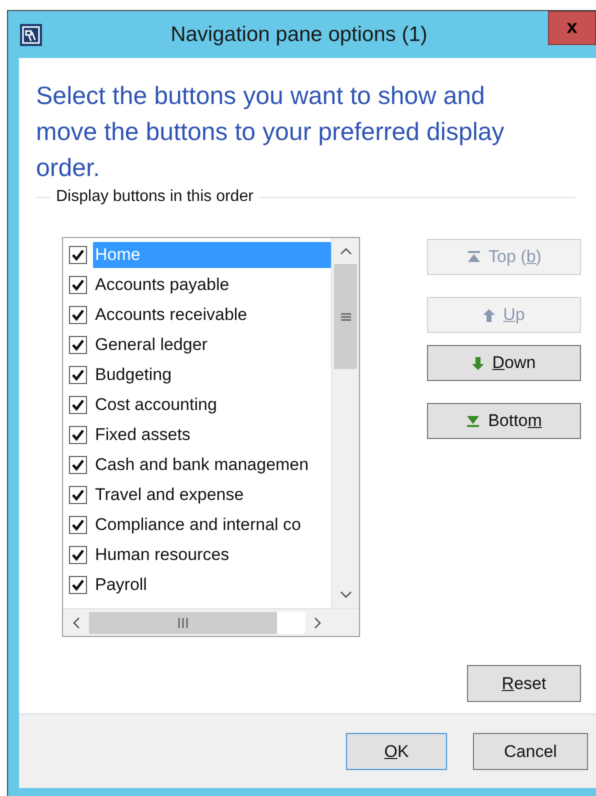 The height and width of the screenshot is (796, 596). I want to click on list-item: Fixed assets, so click(212, 435).